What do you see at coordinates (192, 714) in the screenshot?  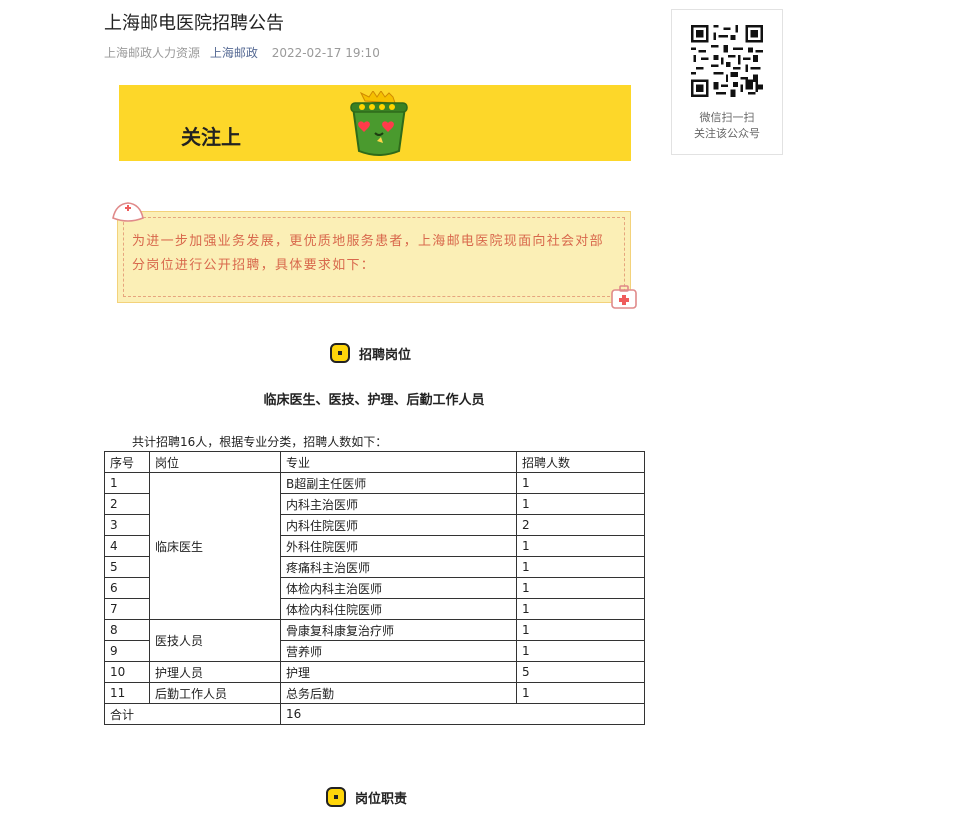 I see `total-label: 合计` at bounding box center [192, 714].